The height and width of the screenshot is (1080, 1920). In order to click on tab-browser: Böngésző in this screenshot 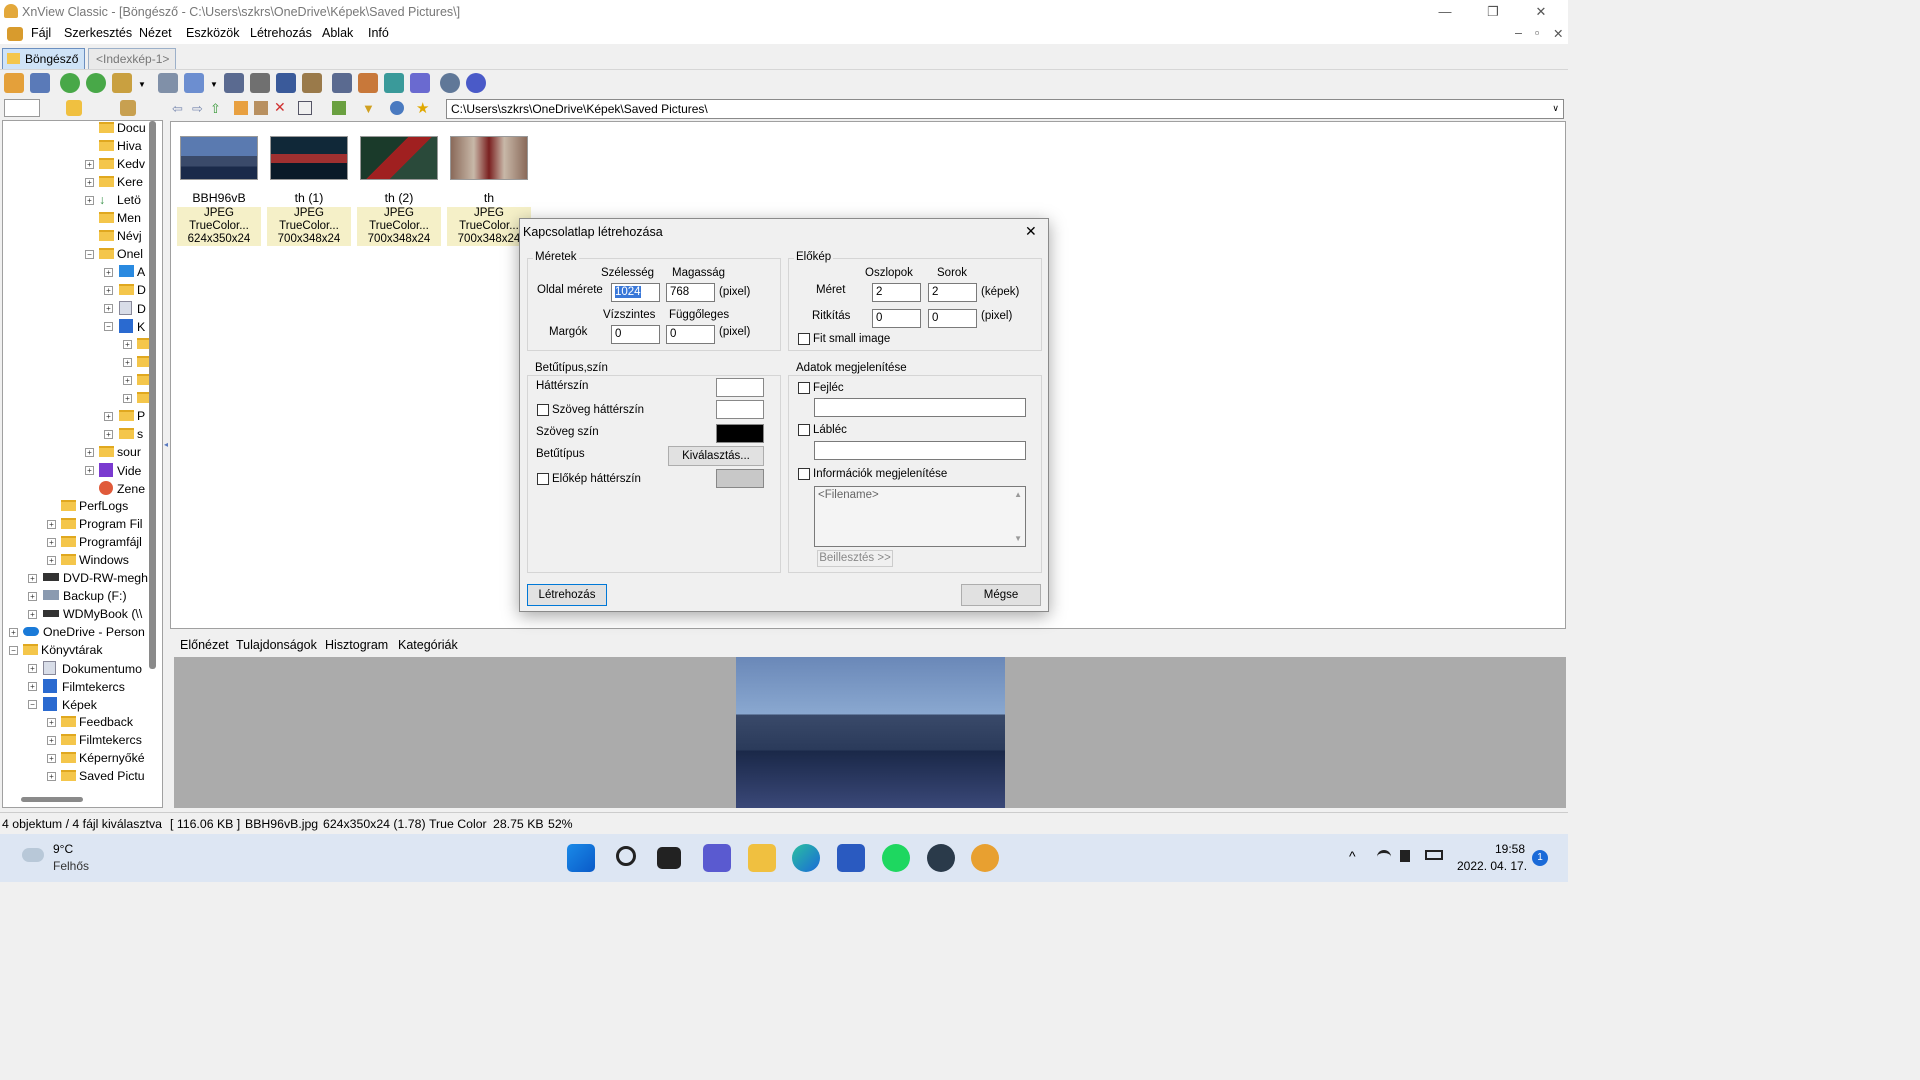, I will do `click(44, 58)`.